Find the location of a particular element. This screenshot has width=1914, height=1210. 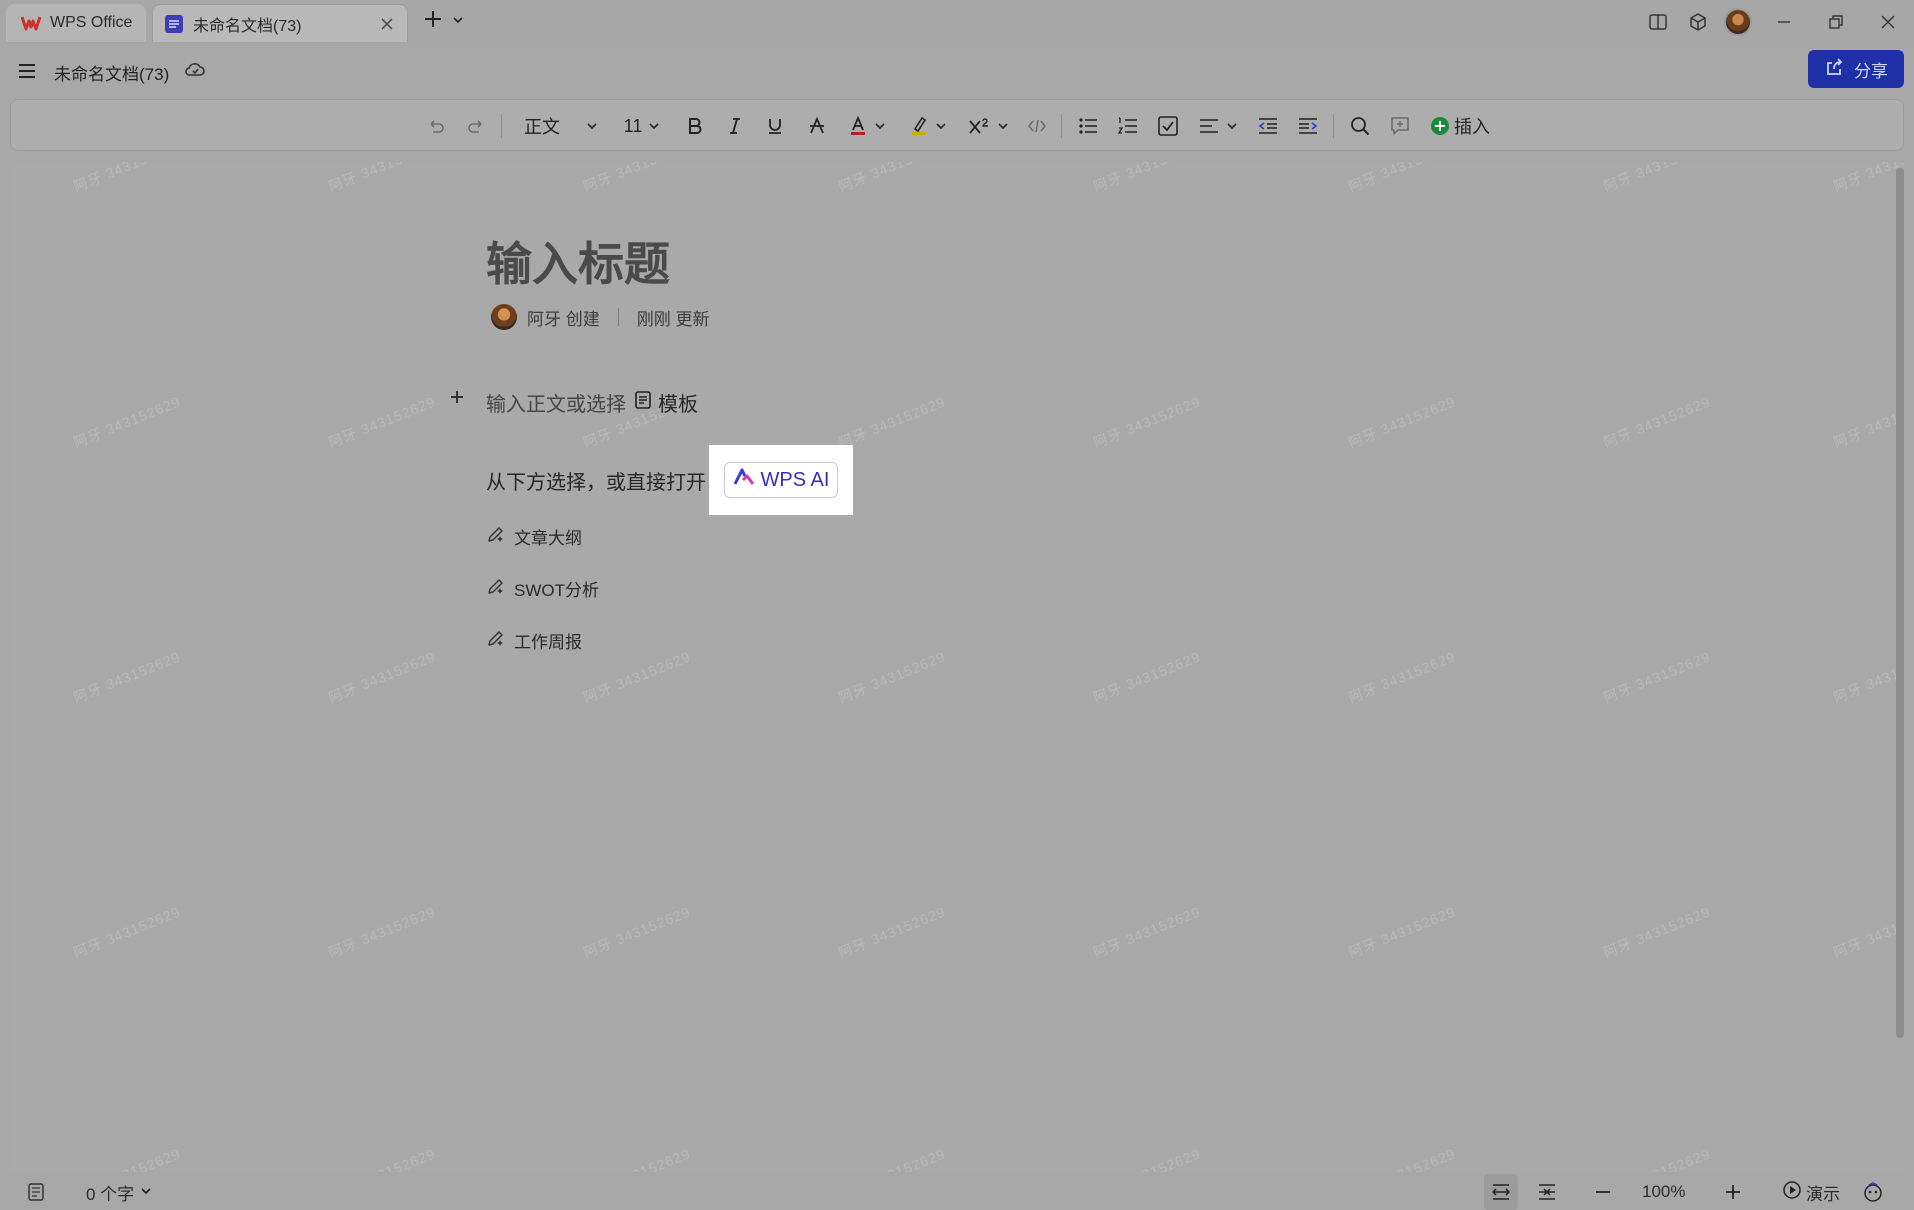

share-label: 分享 is located at coordinates (1871, 71).